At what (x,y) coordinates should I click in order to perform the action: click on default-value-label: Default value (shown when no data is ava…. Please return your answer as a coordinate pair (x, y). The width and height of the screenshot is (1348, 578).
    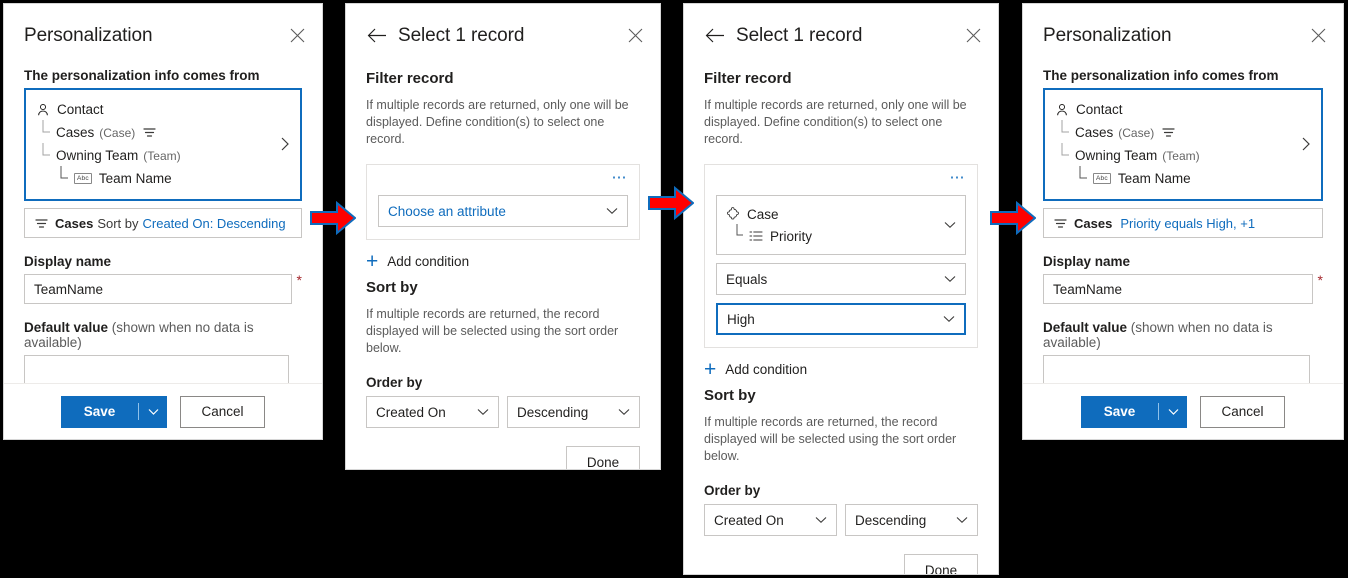
    Looking at the image, I should click on (163, 335).